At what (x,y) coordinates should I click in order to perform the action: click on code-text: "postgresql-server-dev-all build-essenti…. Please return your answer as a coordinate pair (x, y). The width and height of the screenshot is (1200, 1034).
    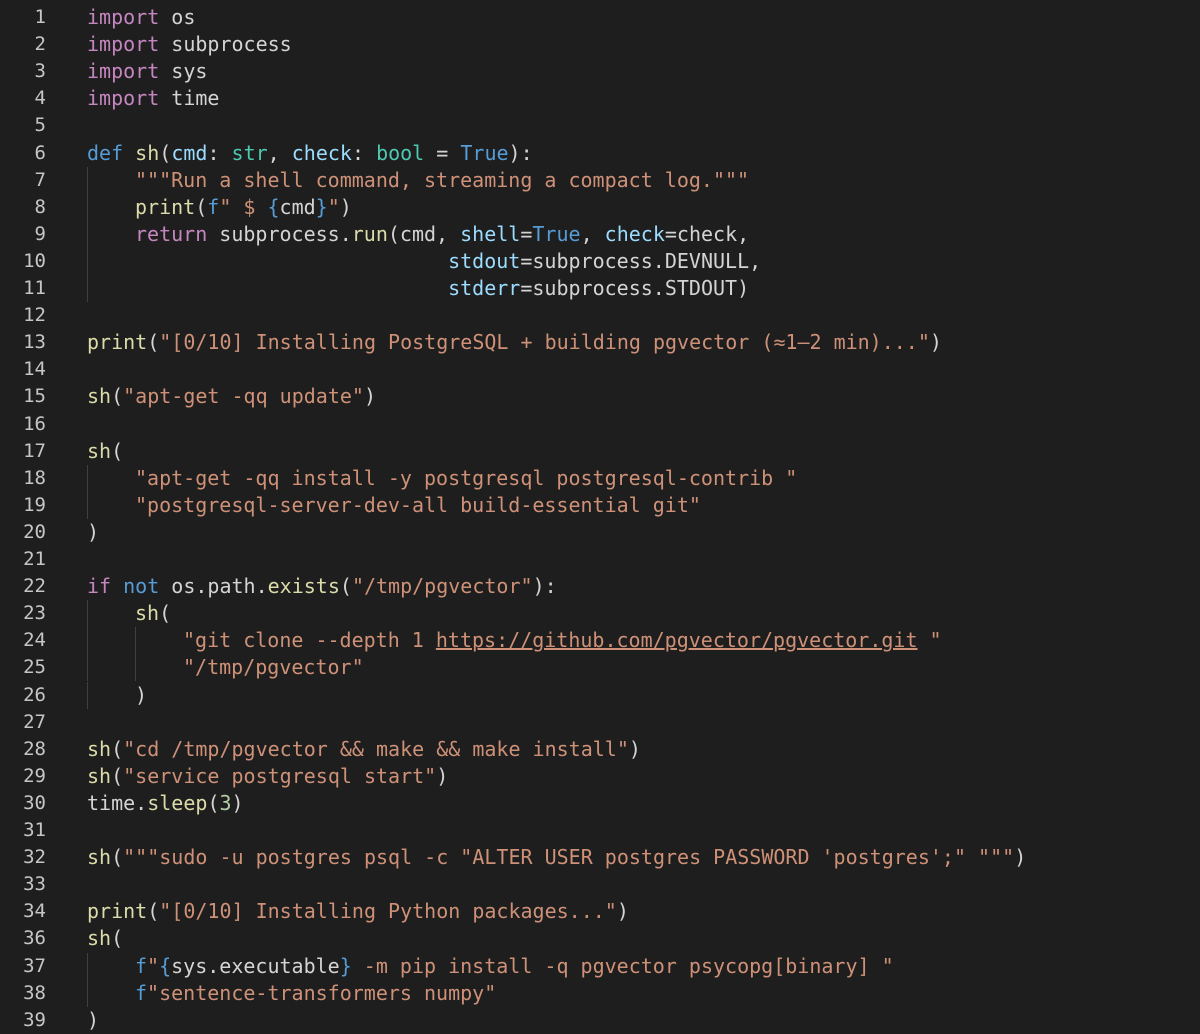
    Looking at the image, I should click on (418, 505).